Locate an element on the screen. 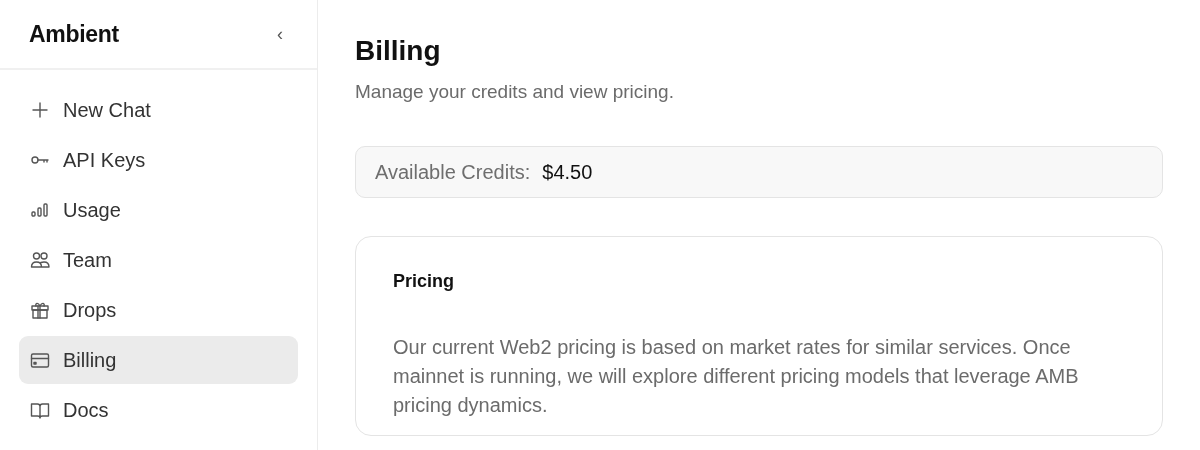 The width and height of the screenshot is (1200, 450). plus-icon is located at coordinates (40, 110).